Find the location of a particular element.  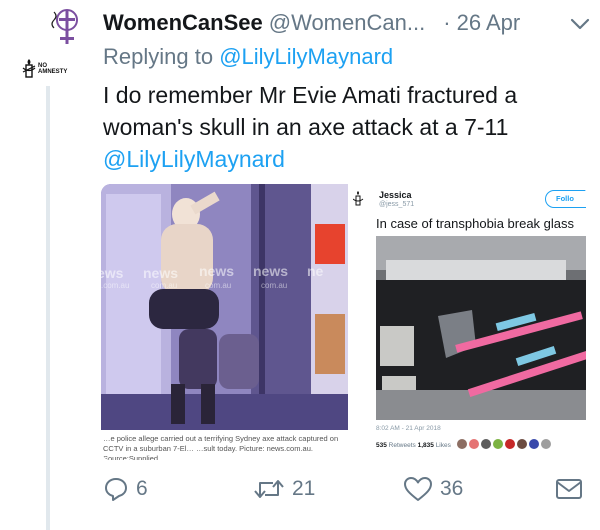

svg-text: ews is located at coordinates (112, 273).